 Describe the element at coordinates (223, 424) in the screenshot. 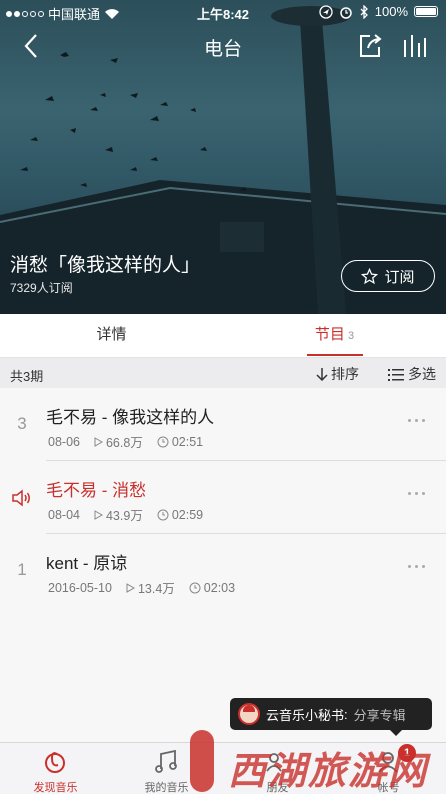

I see `episode-row: 3 毛不易 - 像我这样的人 08-06 66.8万 02:51` at that location.